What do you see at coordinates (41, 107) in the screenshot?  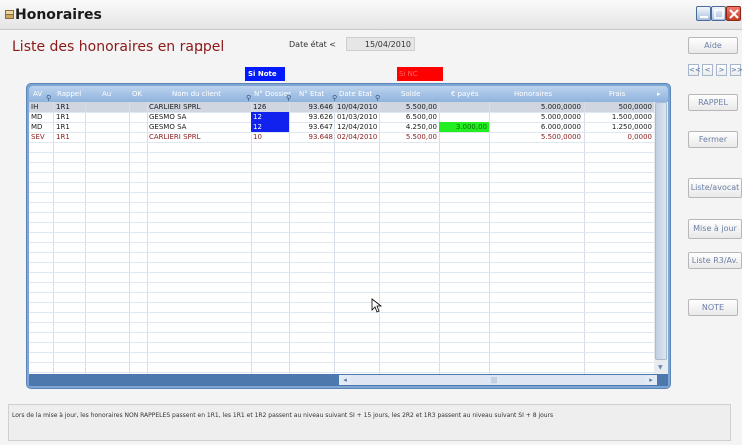 I see `table-cell-av: IH` at bounding box center [41, 107].